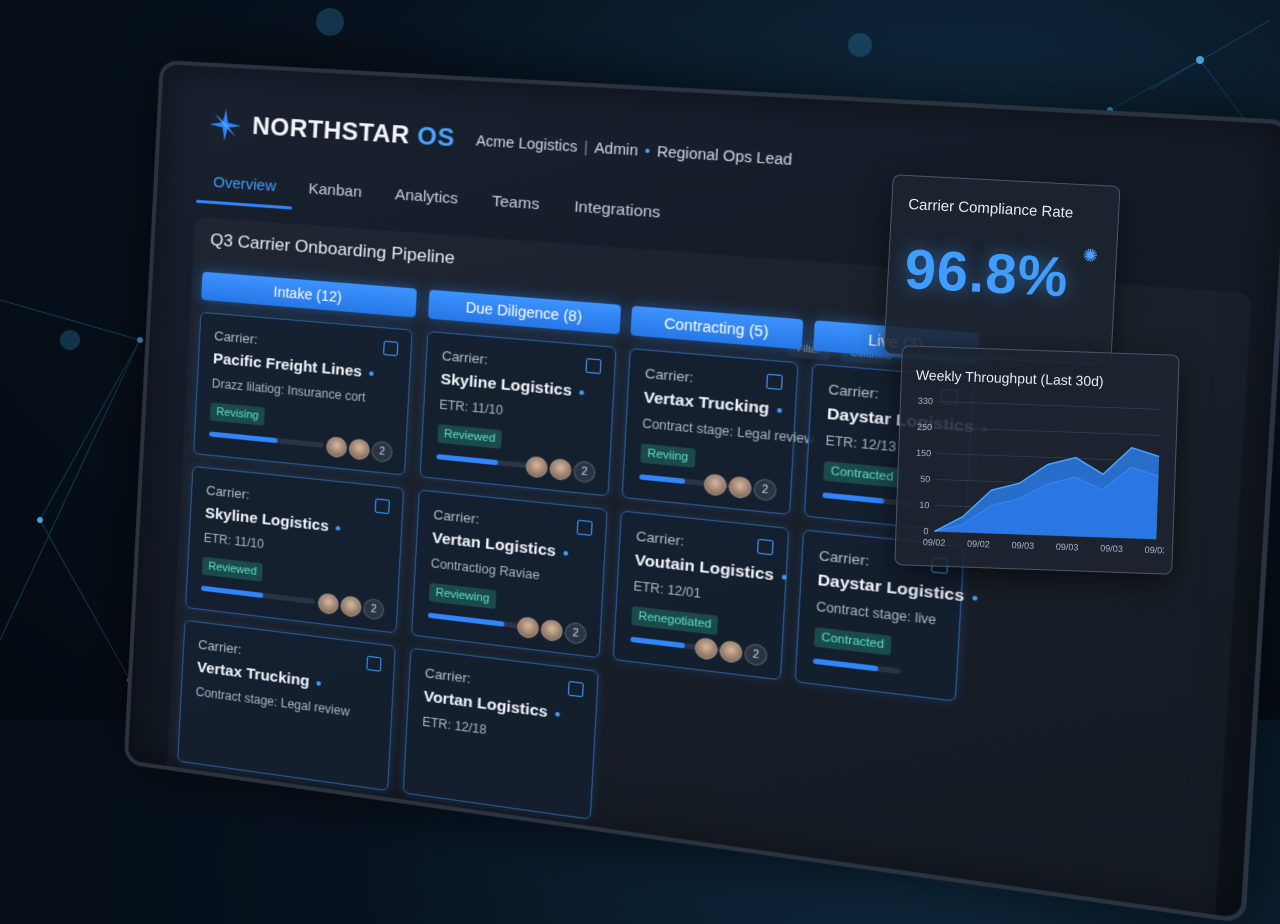  Describe the element at coordinates (335, 194) in the screenshot. I see `tab-kanban: Kanban` at that location.